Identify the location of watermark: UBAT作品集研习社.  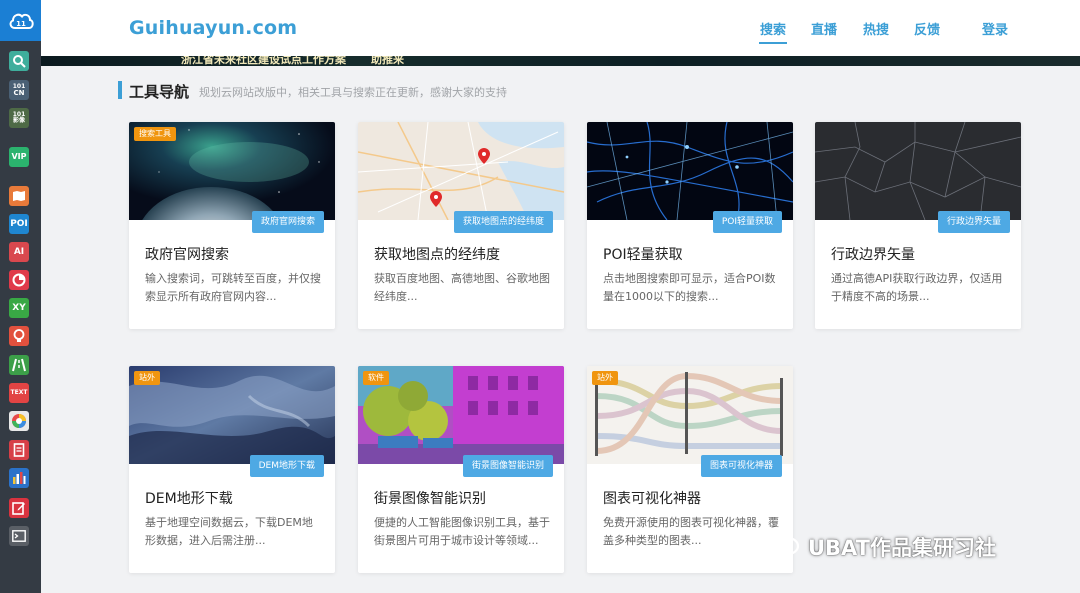
(879, 546).